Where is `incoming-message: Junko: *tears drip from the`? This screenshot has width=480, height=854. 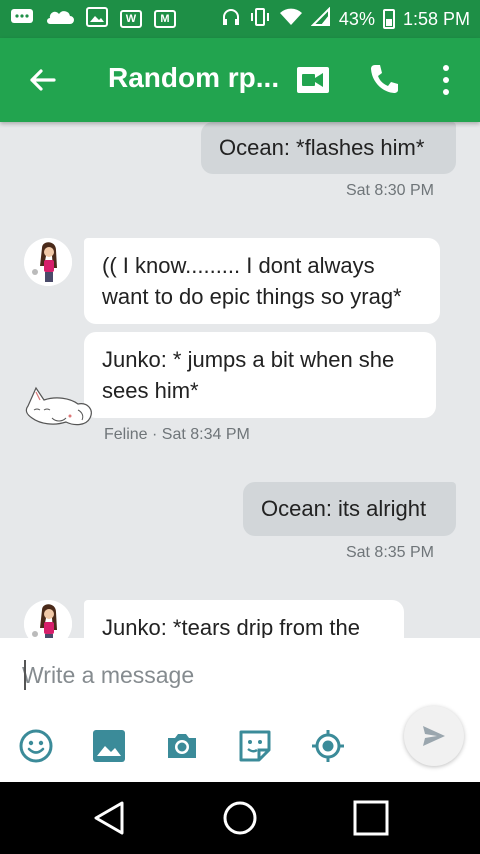
incoming-message: Junko: *tears drip from the is located at coordinates (244, 619).